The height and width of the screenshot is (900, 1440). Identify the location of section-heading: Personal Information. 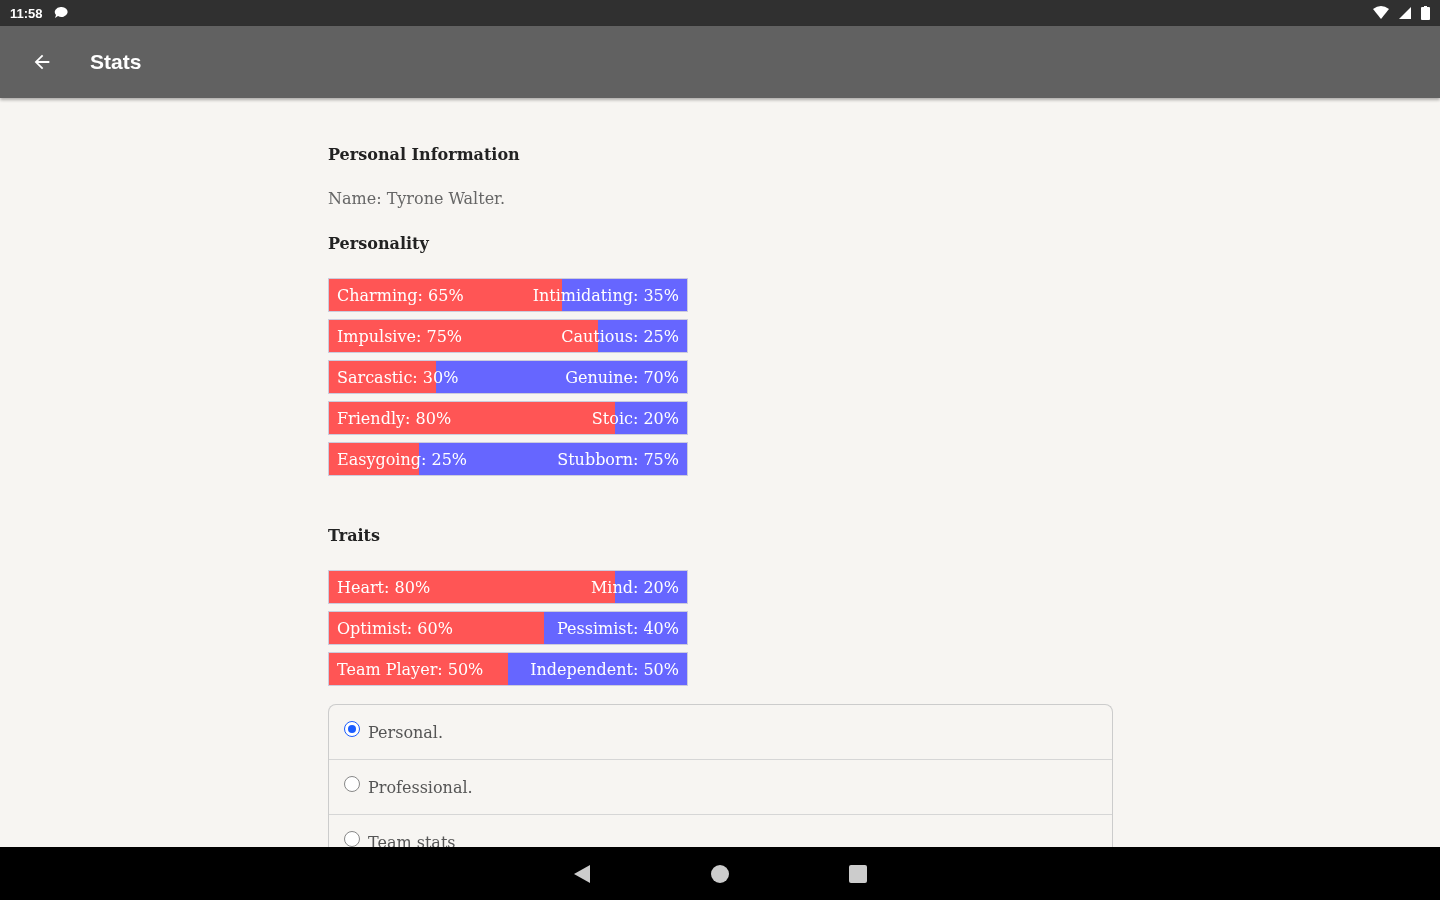
(424, 155).